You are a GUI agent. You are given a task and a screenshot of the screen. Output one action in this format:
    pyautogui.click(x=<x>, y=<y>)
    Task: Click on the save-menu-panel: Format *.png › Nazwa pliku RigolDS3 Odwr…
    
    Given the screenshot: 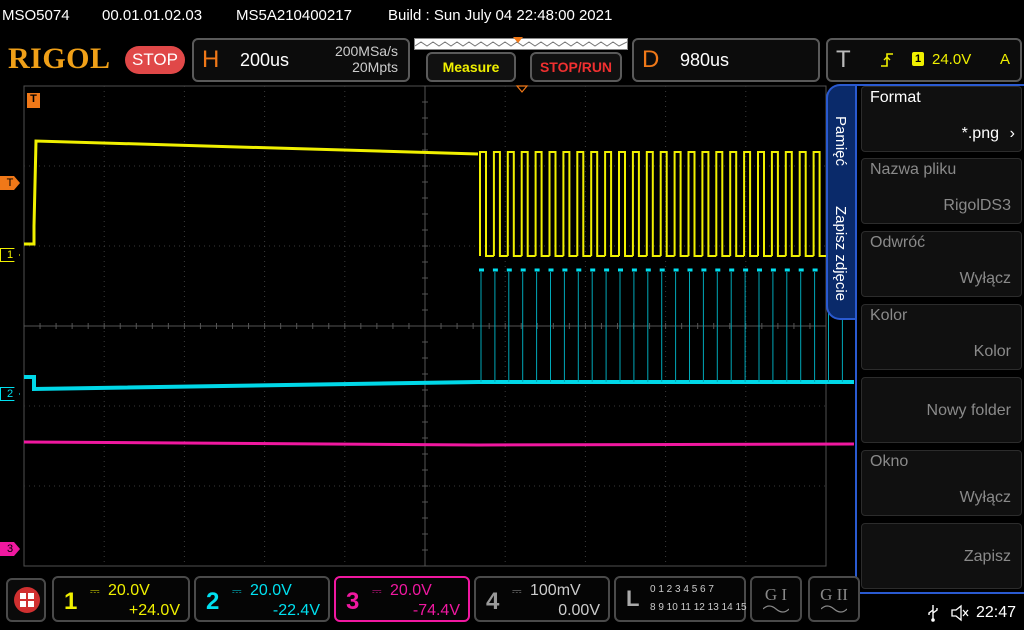 What is the action you would take?
    pyautogui.click(x=939, y=339)
    